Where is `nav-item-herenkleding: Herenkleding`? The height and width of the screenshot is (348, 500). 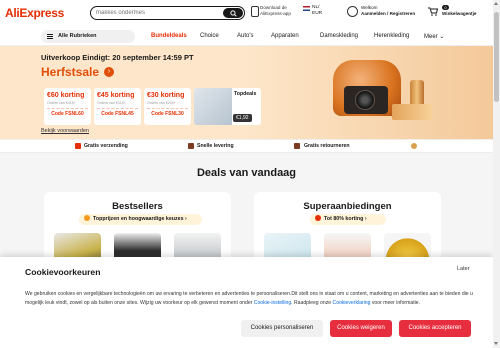 nav-item-herenkleding: Herenkleding is located at coordinates (391, 36).